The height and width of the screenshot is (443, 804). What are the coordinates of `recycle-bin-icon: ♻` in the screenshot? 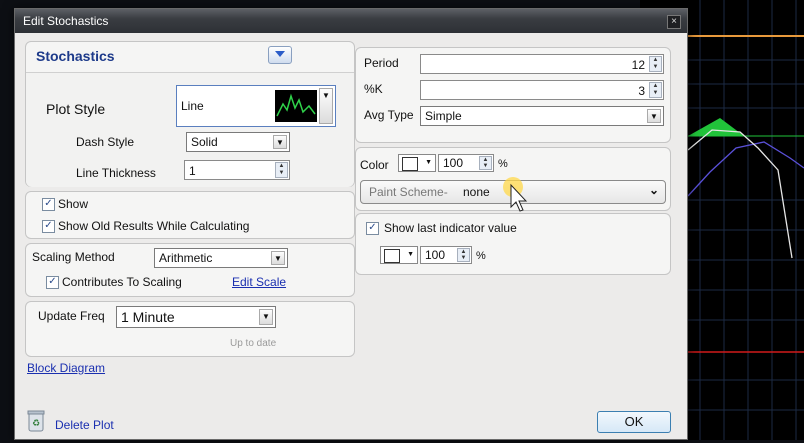 It's located at (36, 421).